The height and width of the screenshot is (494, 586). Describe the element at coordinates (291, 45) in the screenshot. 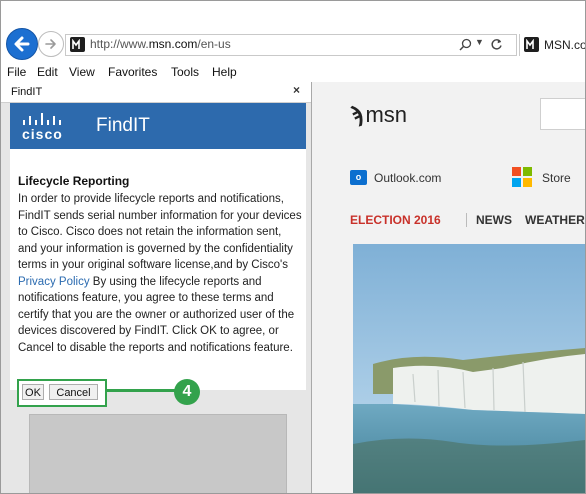

I see `address-input: http://www.msn.com/en-us ▼` at that location.